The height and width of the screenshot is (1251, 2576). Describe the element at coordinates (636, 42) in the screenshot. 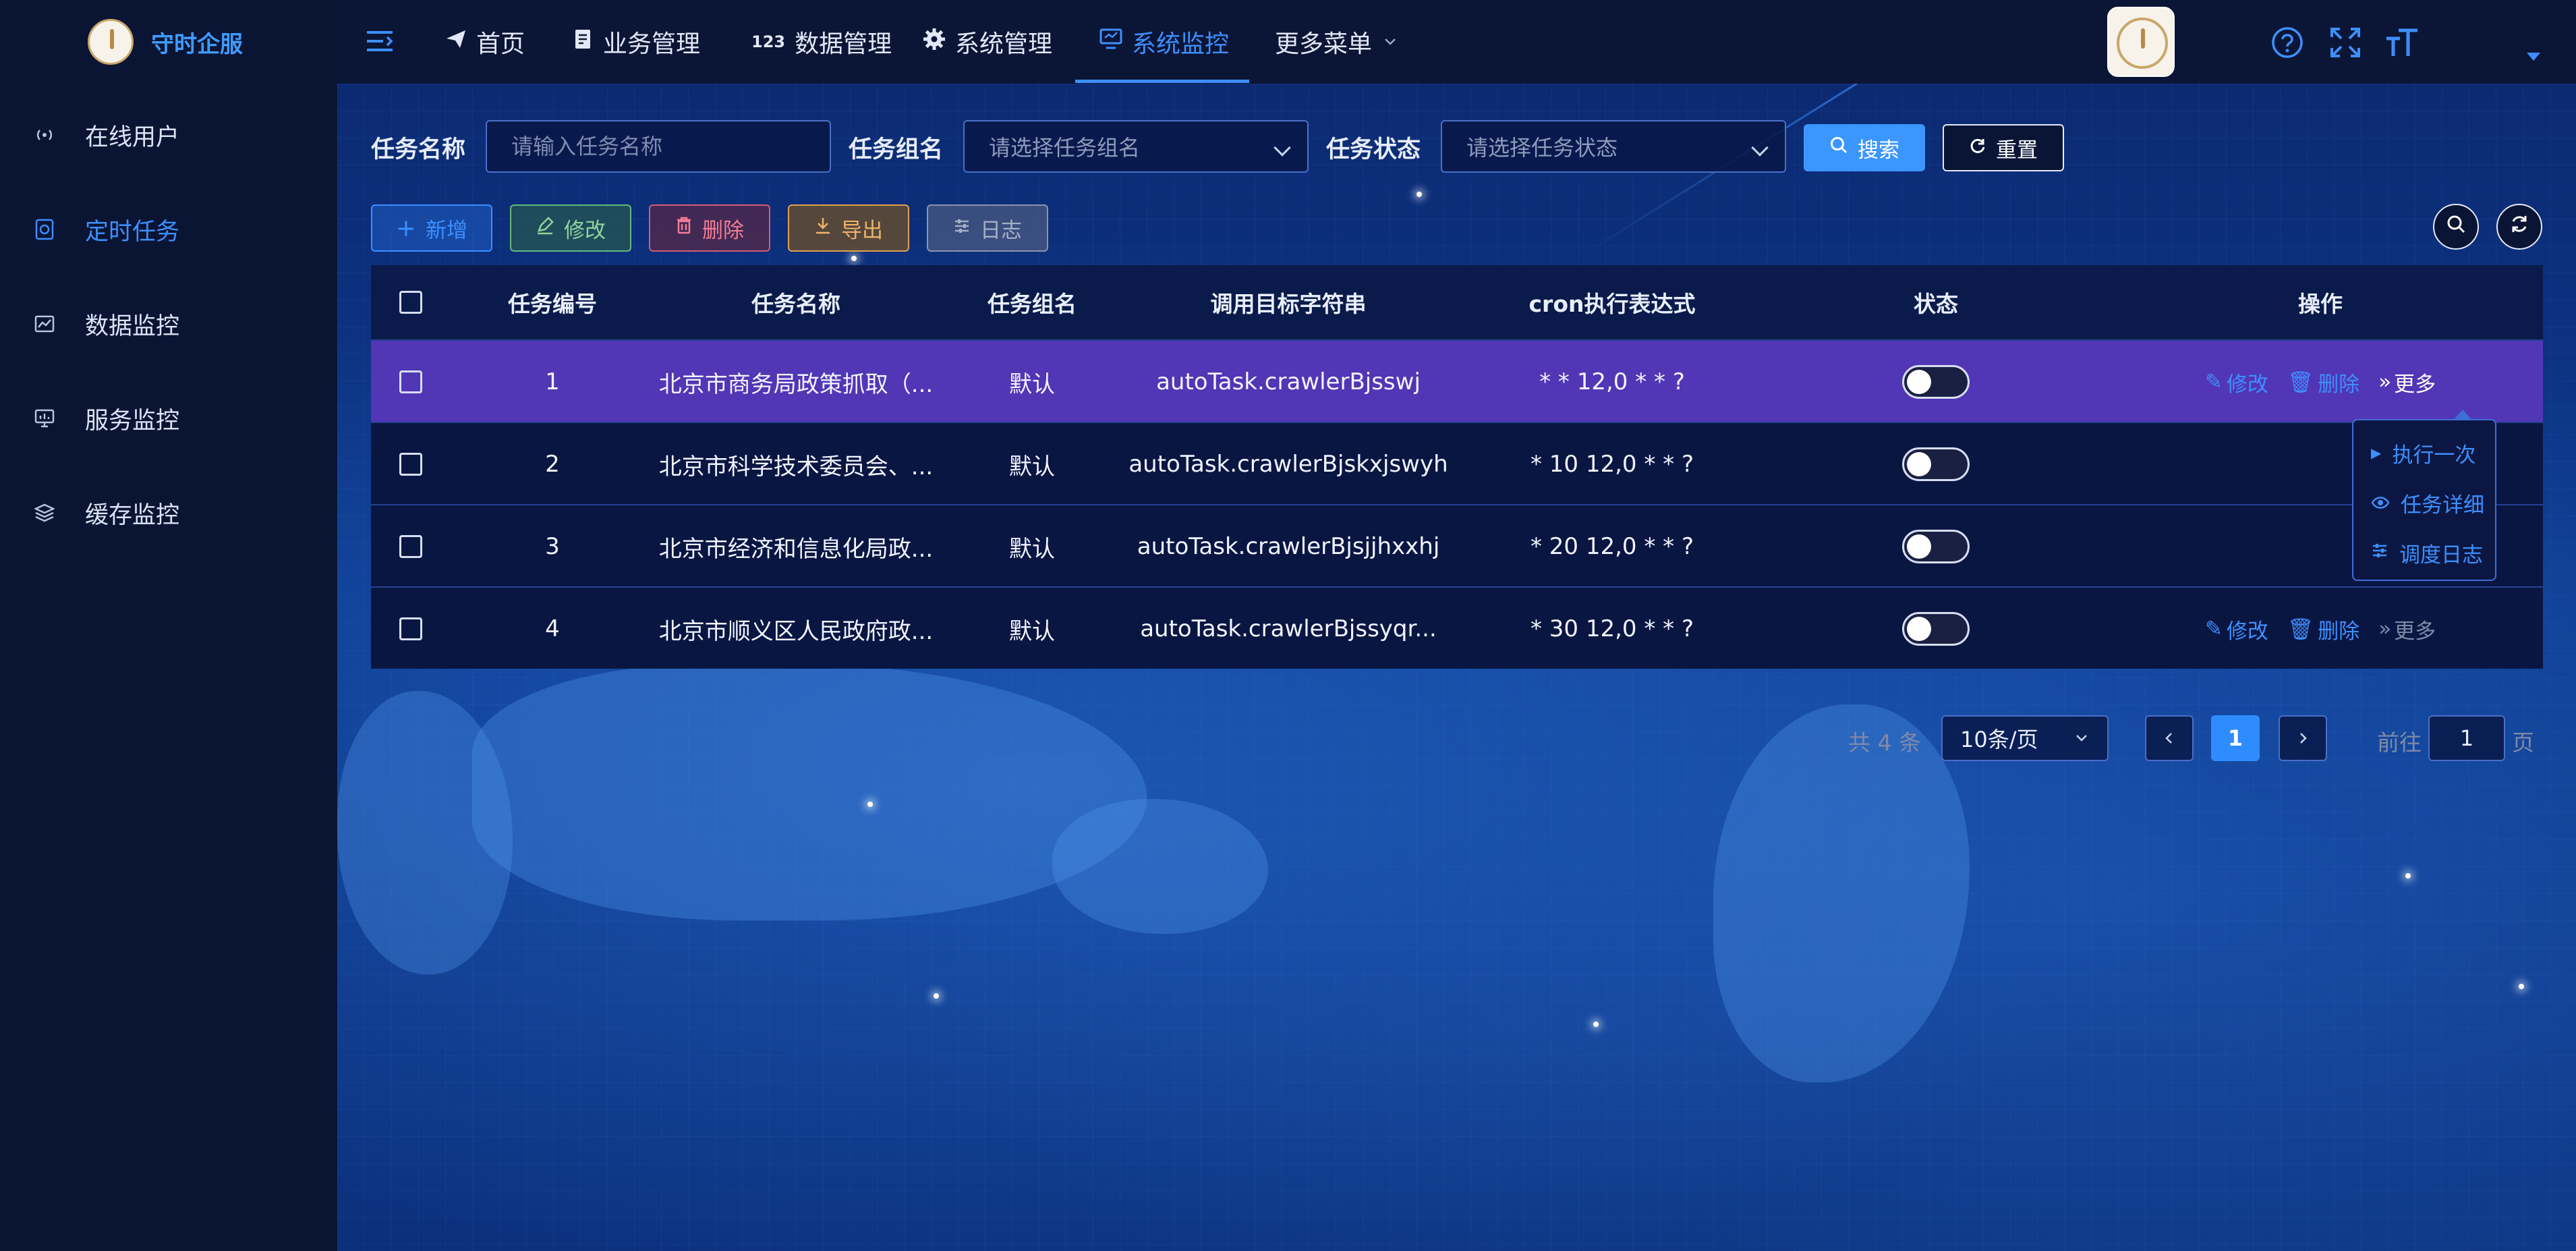

I see `nav-business-management: 业务管理` at that location.